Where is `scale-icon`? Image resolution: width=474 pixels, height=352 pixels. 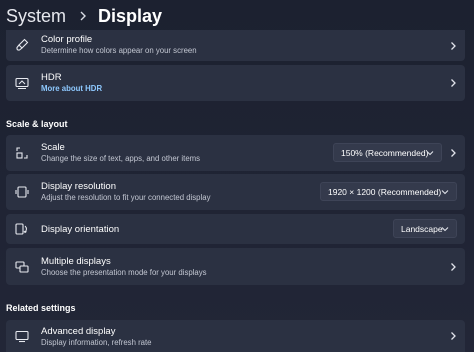
scale-icon is located at coordinates (22, 153).